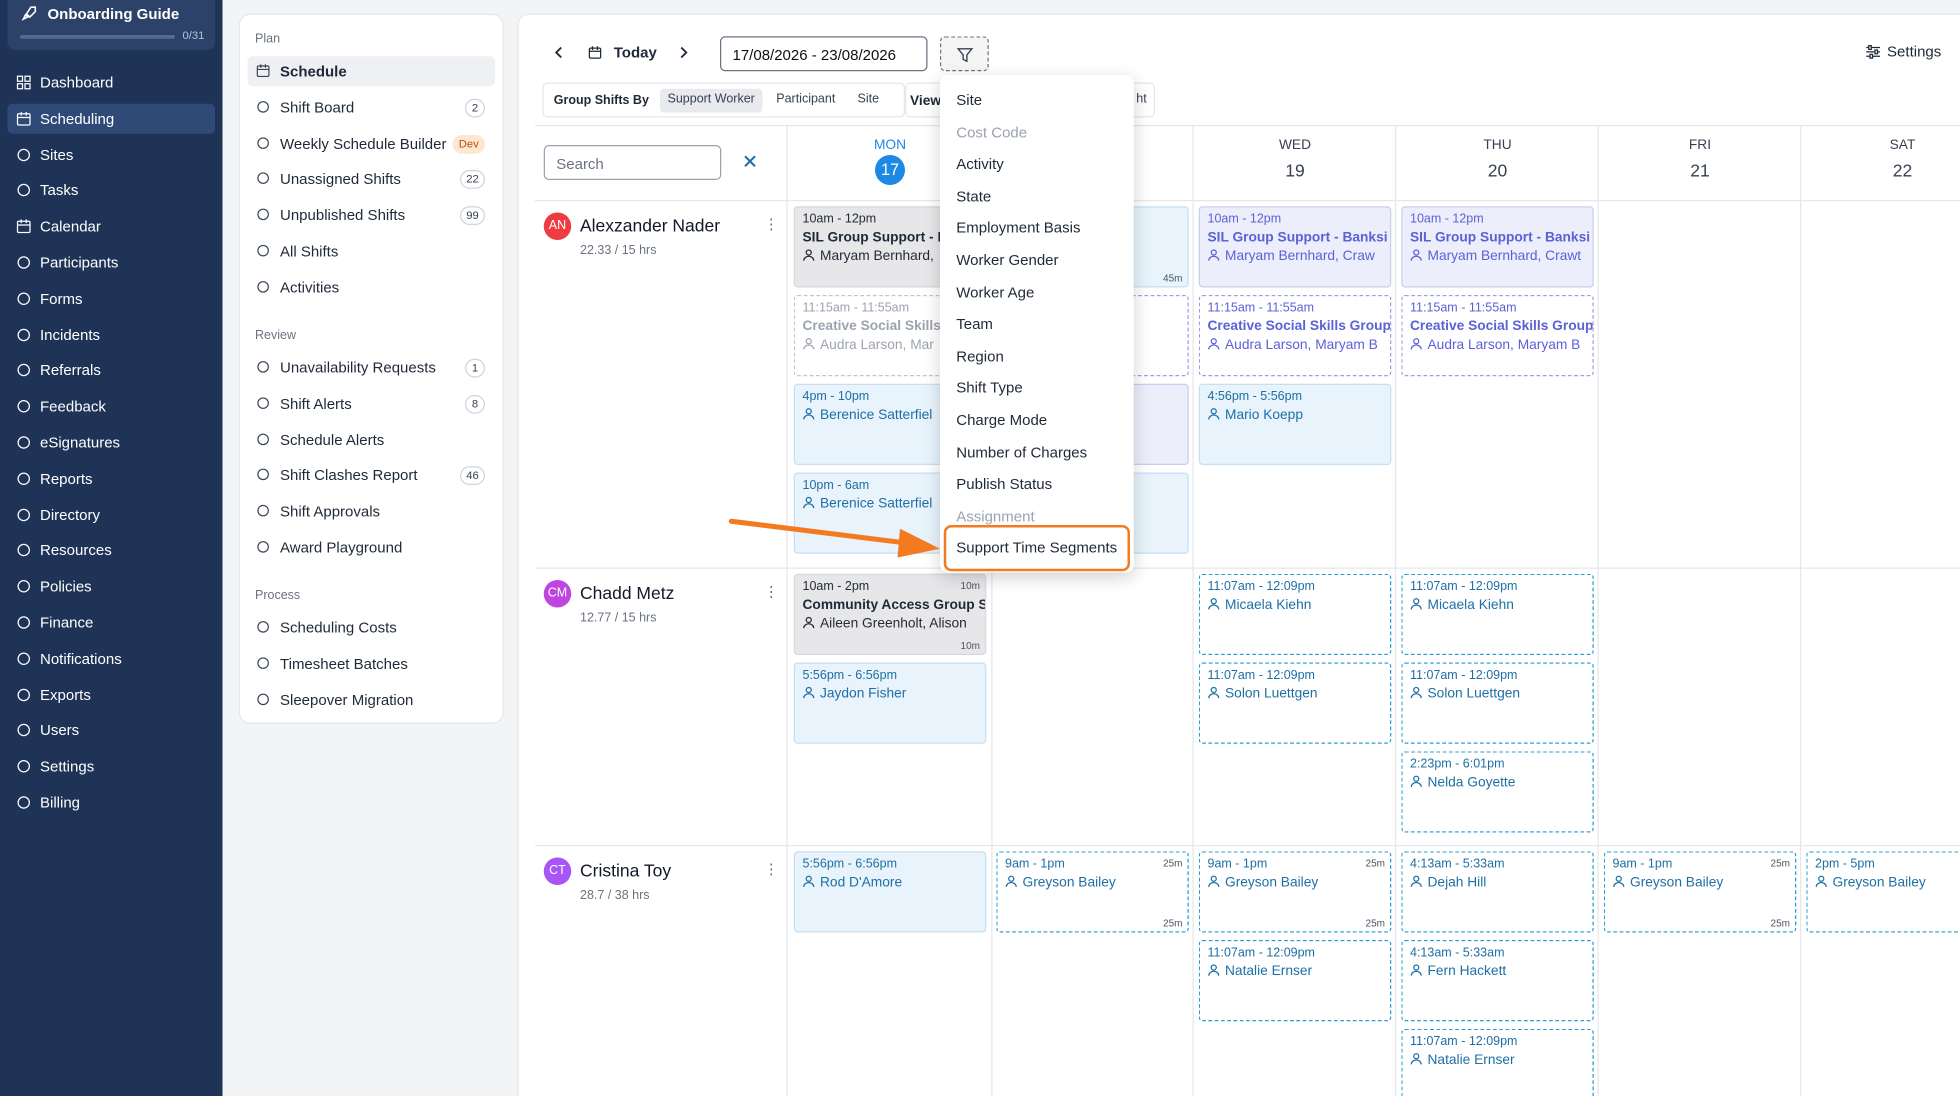 This screenshot has height=1096, width=1960. Describe the element at coordinates (1261, 675) in the screenshot. I see `shift-time: 11:07am - 12:09pm` at that location.